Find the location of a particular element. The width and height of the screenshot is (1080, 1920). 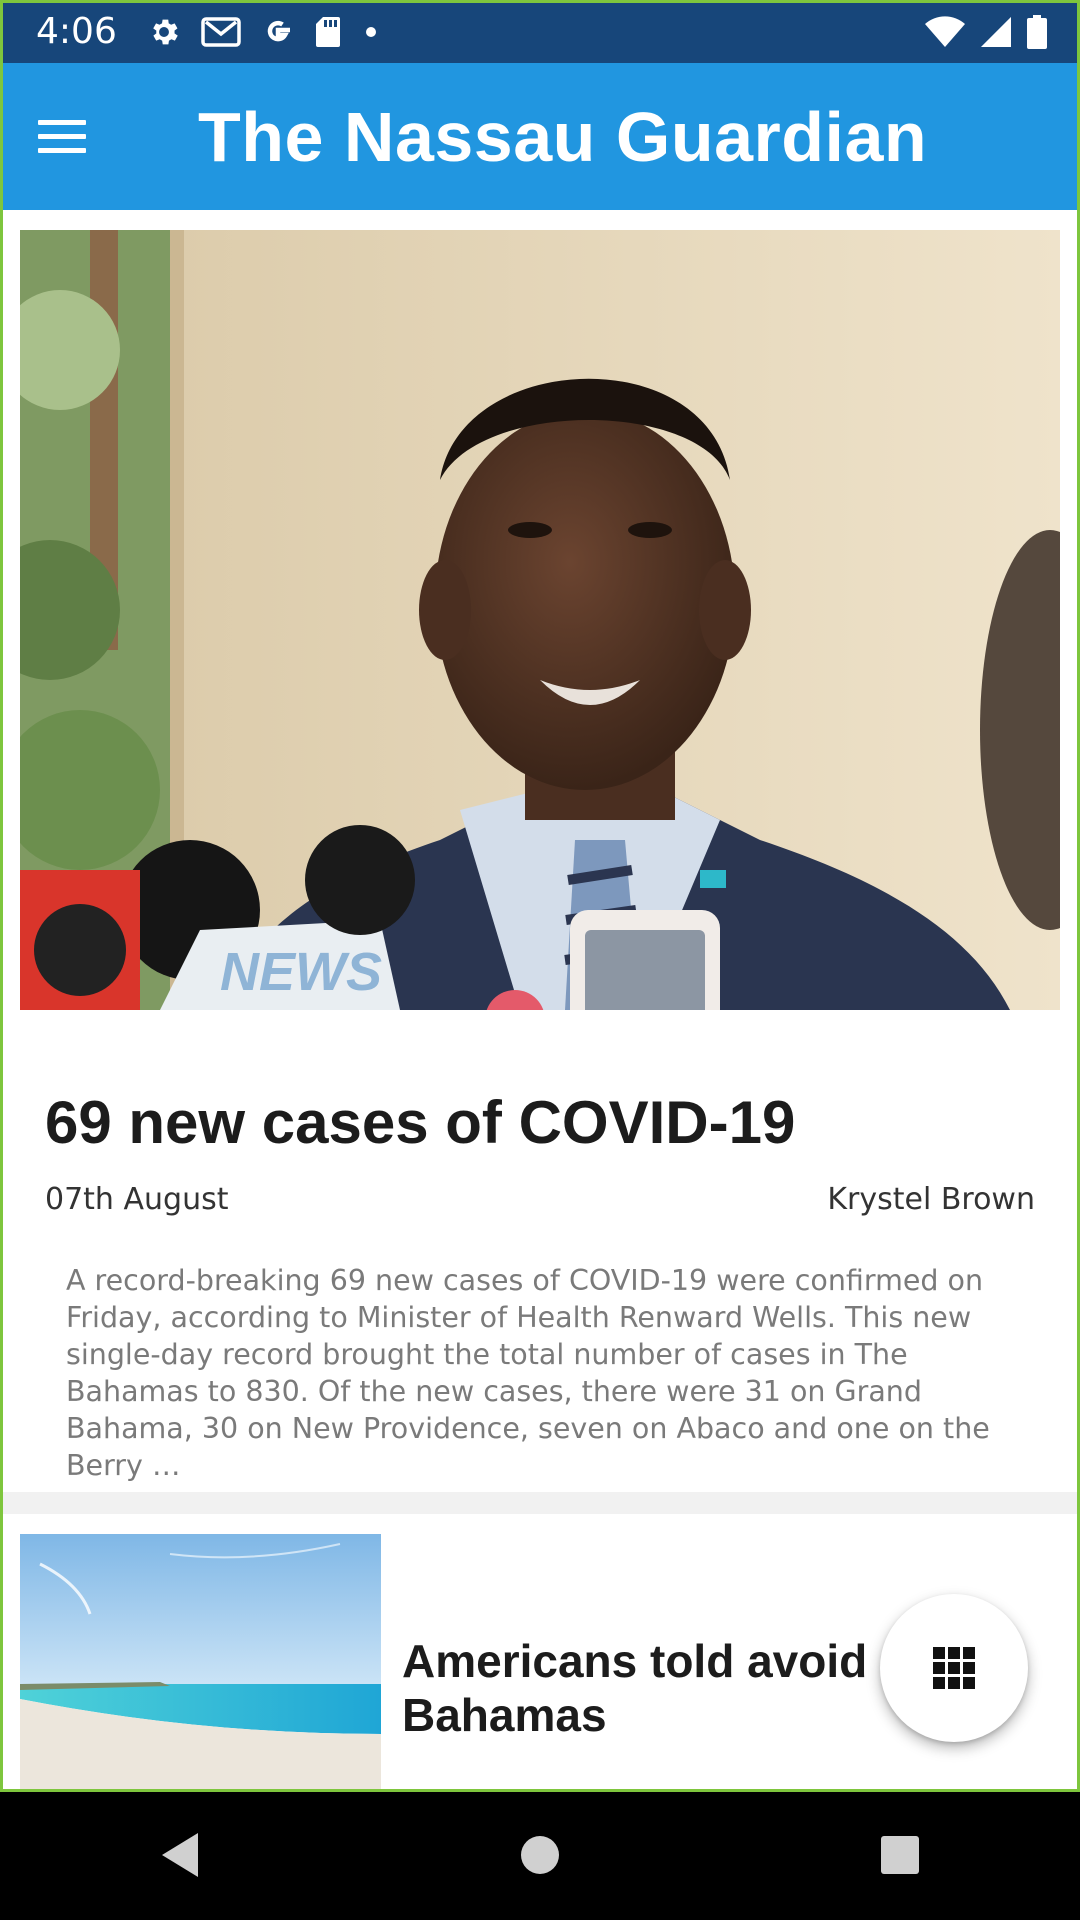

hamburger-menu-icon is located at coordinates (73, 137).